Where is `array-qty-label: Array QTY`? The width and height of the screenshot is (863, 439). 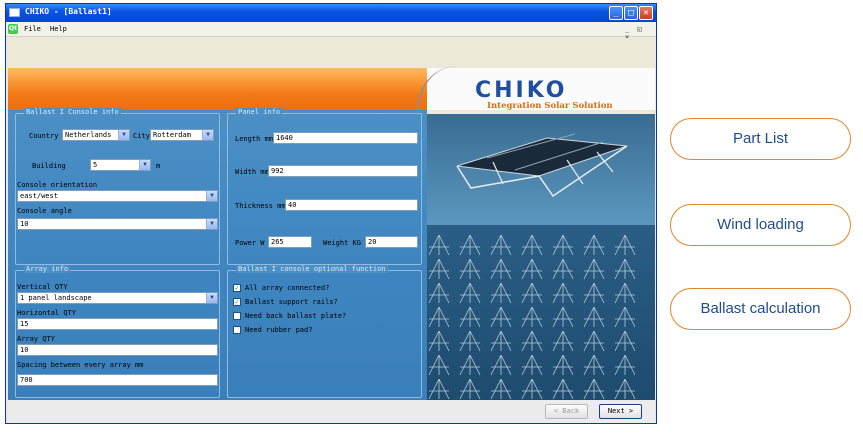
array-qty-label: Array QTY is located at coordinates (36, 339).